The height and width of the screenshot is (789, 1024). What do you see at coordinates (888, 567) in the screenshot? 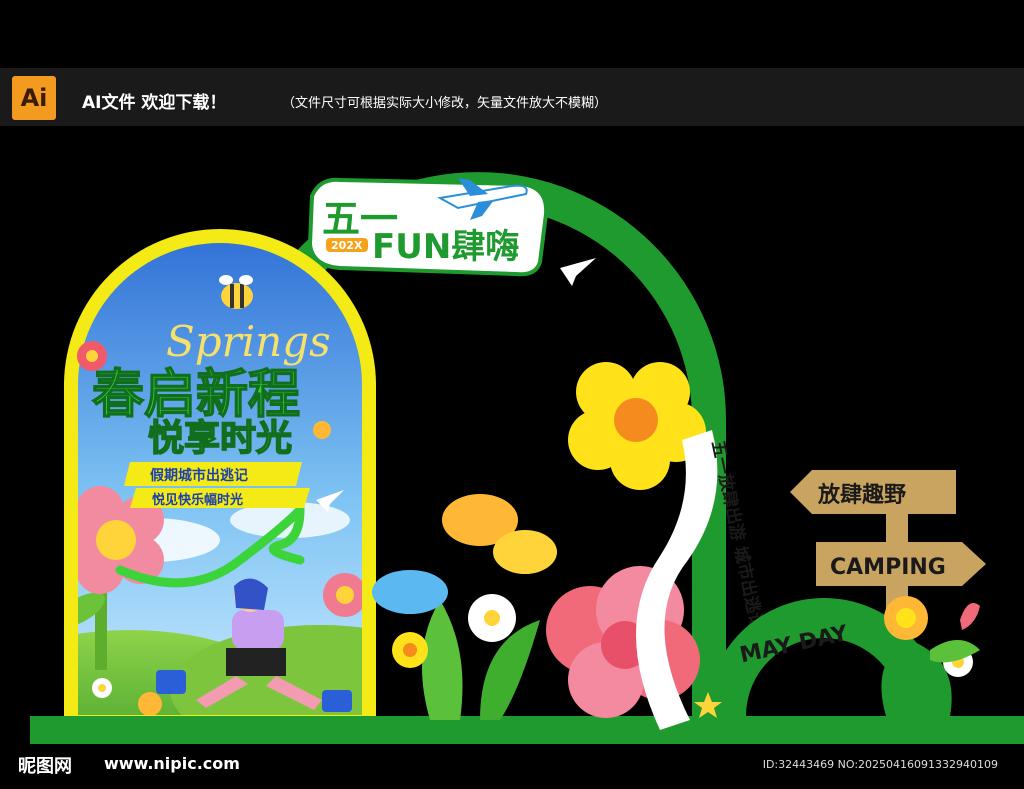
I see `signpost-sign-2: CAMPING` at bounding box center [888, 567].